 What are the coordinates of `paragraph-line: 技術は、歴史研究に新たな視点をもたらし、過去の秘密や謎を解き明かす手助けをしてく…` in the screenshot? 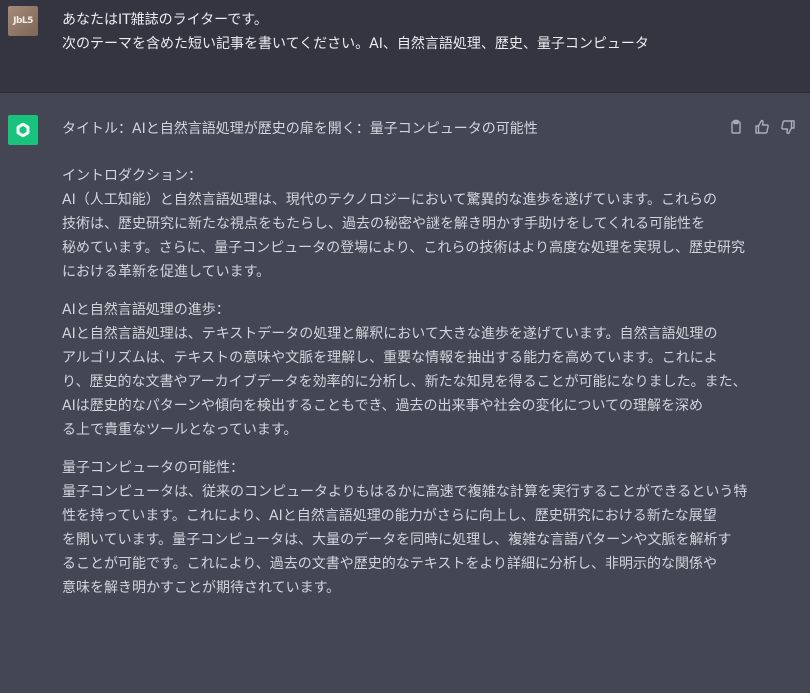 It's located at (384, 224).